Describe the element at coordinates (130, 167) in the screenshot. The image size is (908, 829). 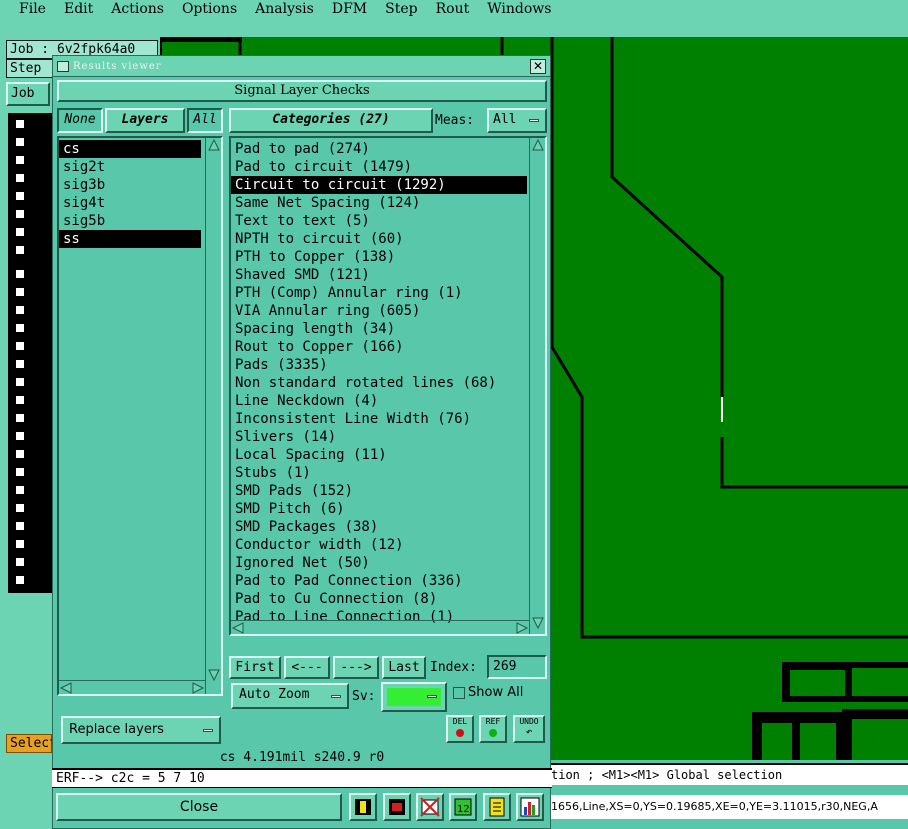
I see `layer-item: sig2t` at that location.